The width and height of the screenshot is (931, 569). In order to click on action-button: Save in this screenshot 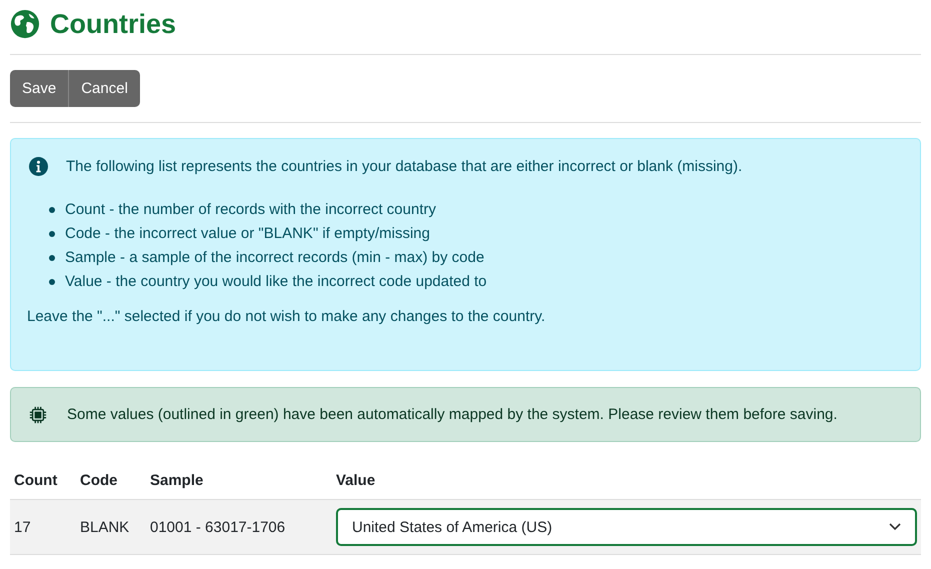, I will do `click(40, 88)`.